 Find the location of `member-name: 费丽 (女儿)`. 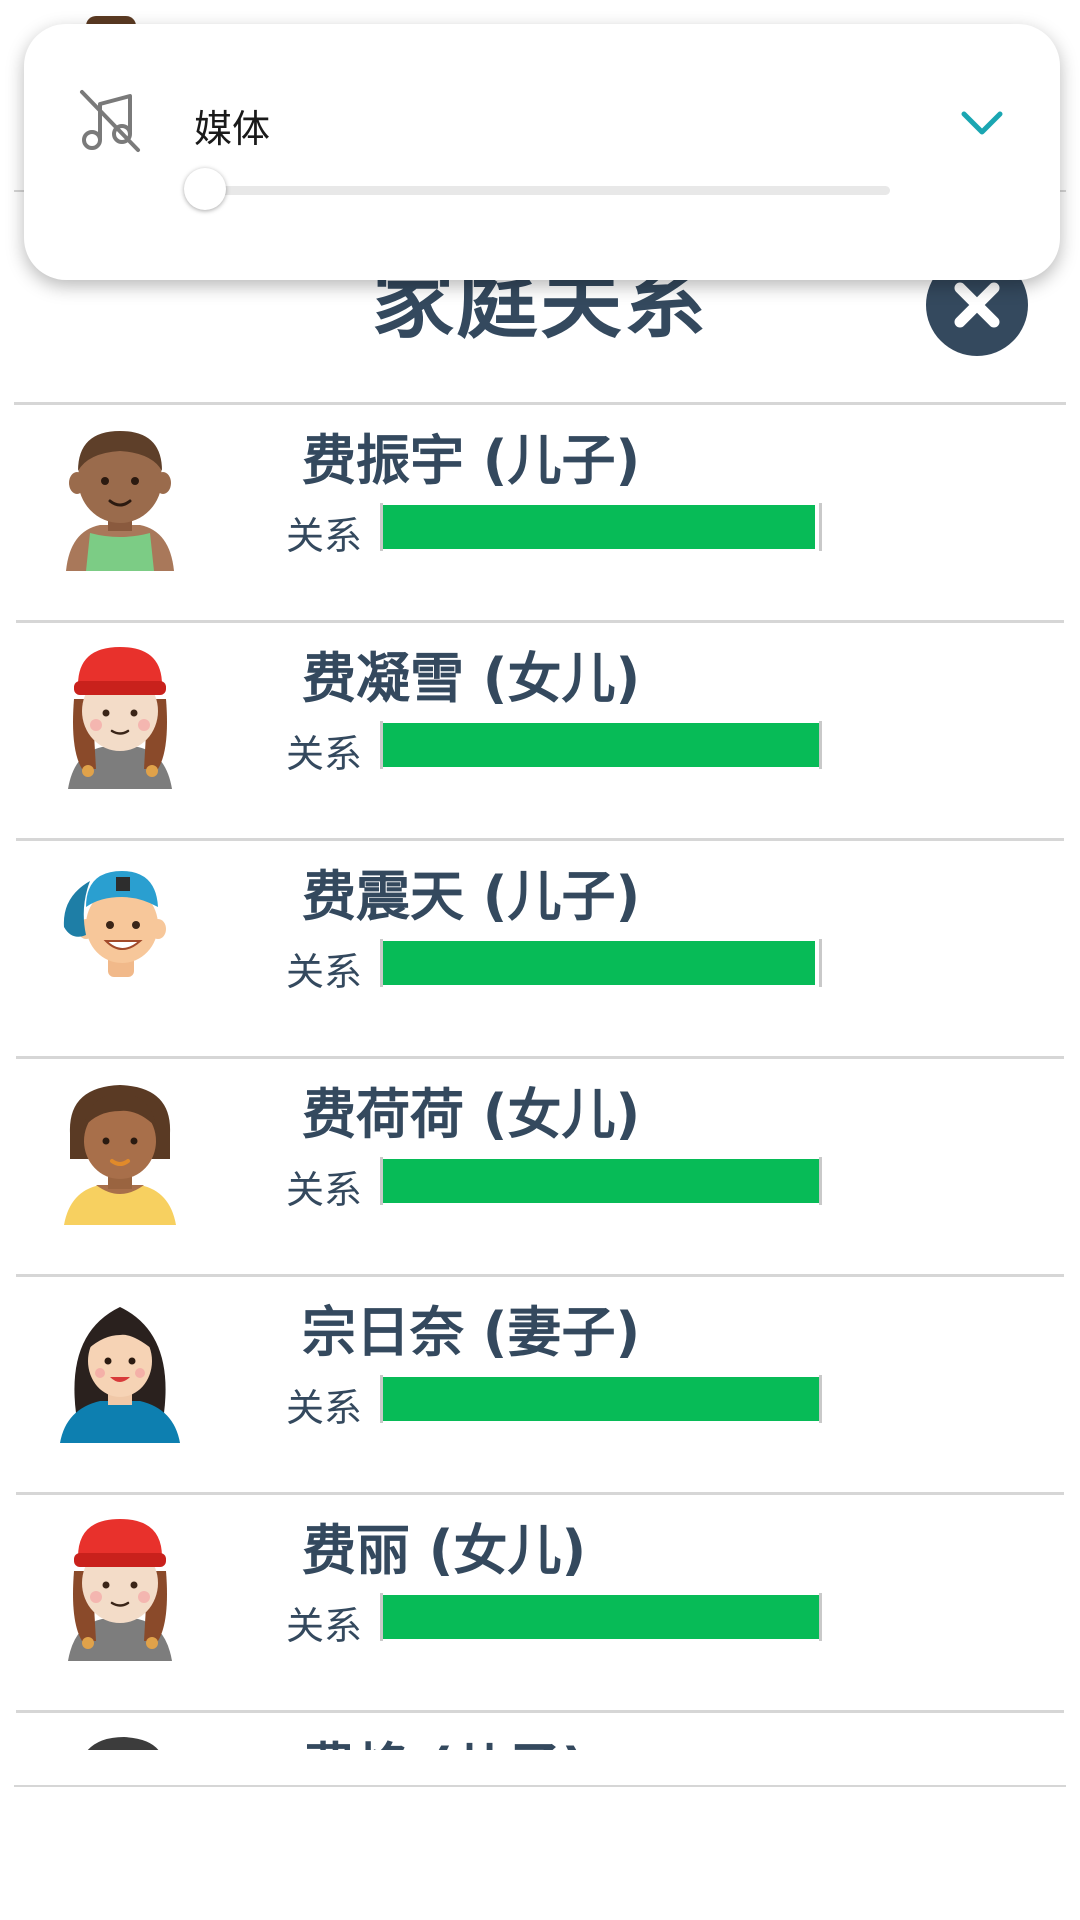

member-name: 费丽 (女儿) is located at coordinates (444, 1550).